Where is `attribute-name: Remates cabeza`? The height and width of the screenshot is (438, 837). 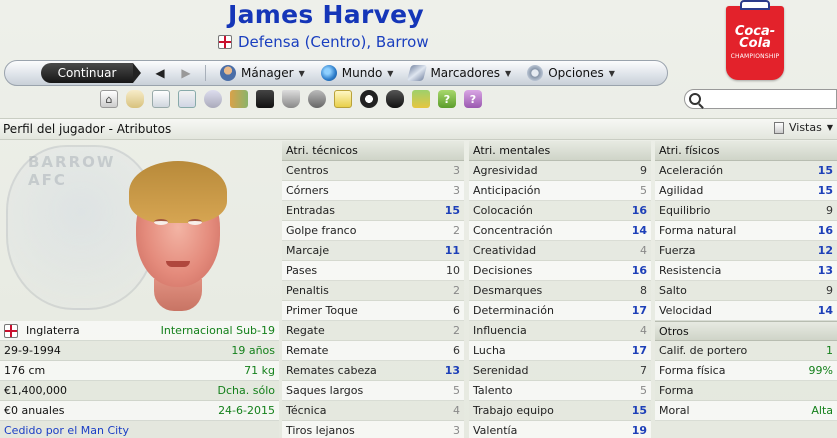 attribute-name: Remates cabeza is located at coordinates (331, 370).